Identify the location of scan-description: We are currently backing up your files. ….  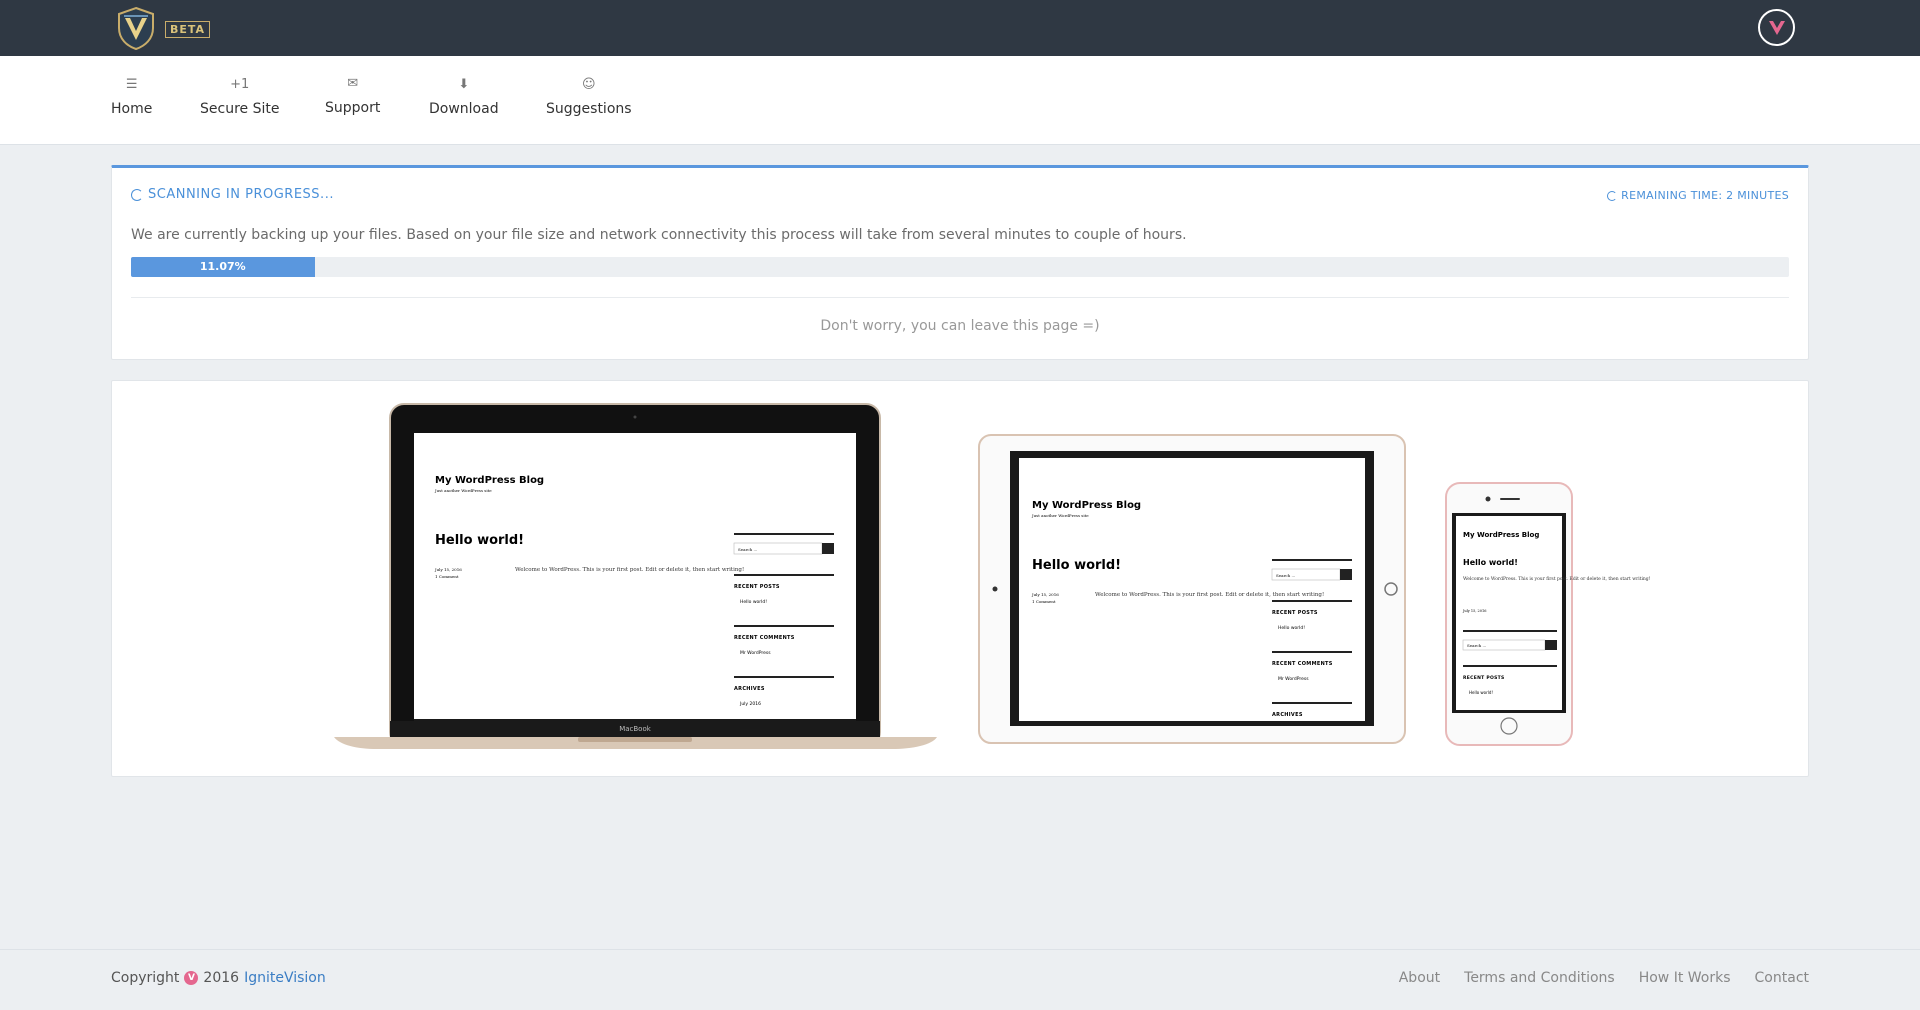
(659, 235).